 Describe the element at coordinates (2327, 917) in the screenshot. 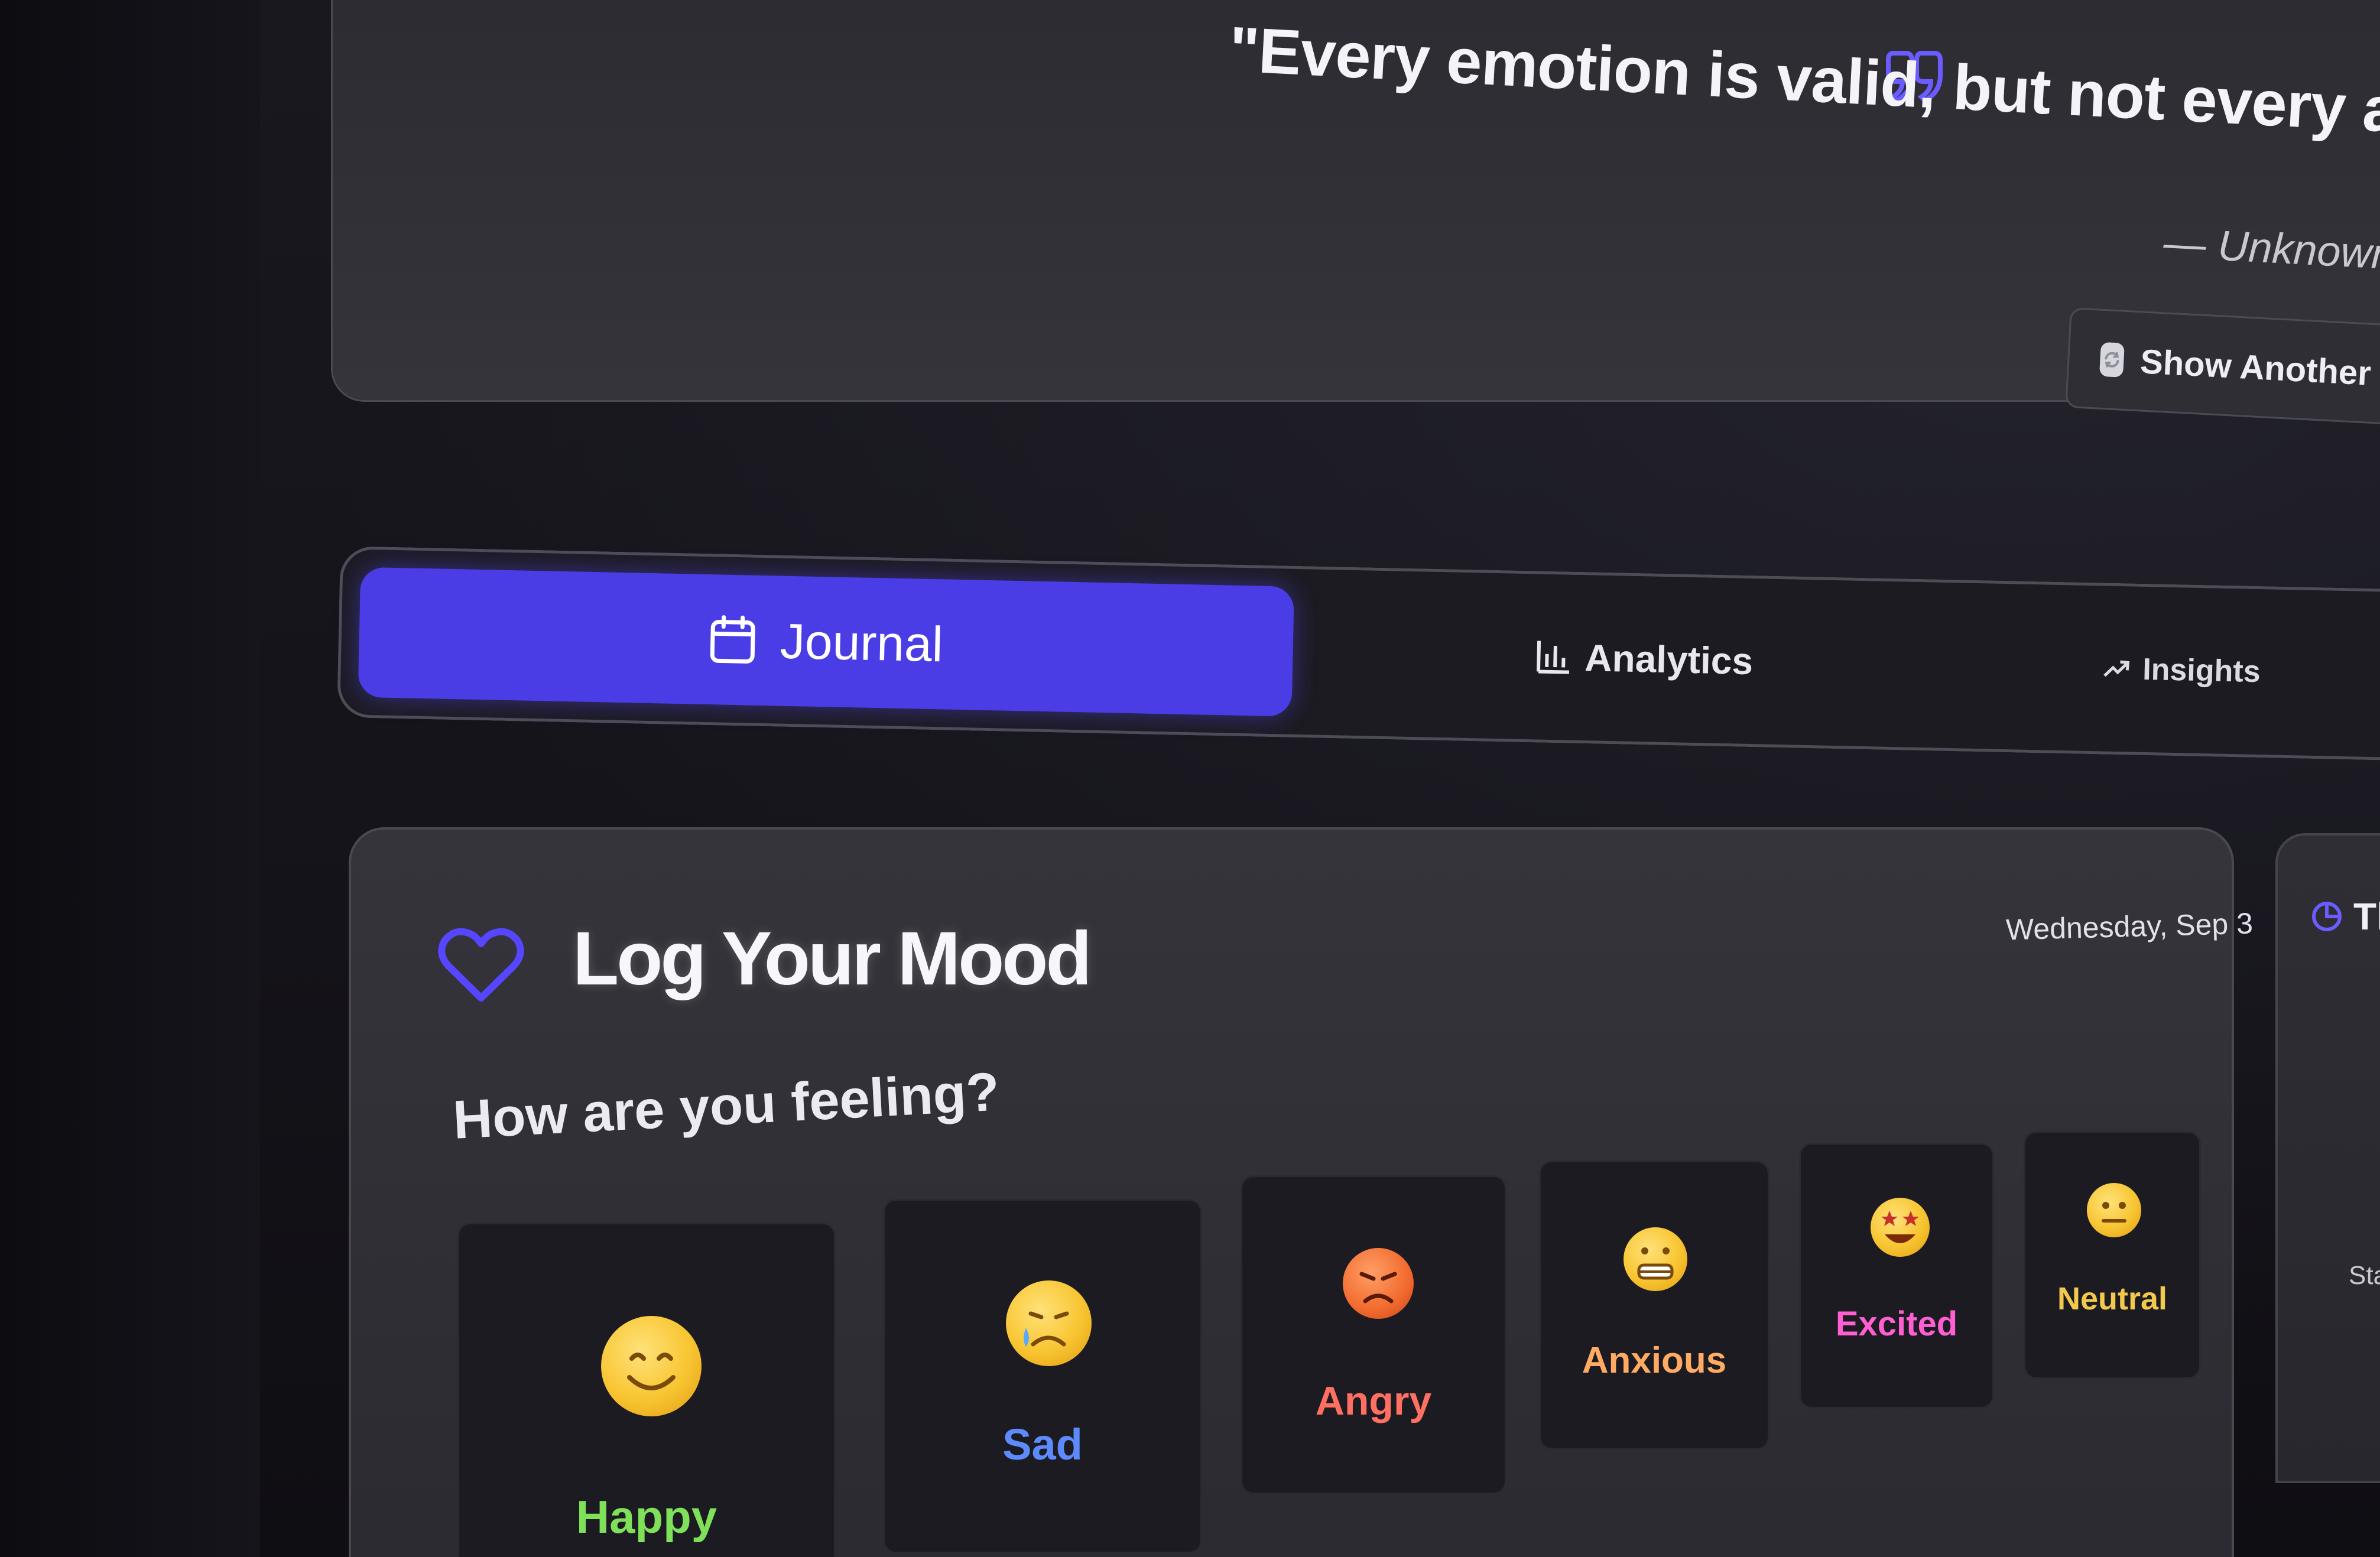

I see `pie-chart-icon` at that location.